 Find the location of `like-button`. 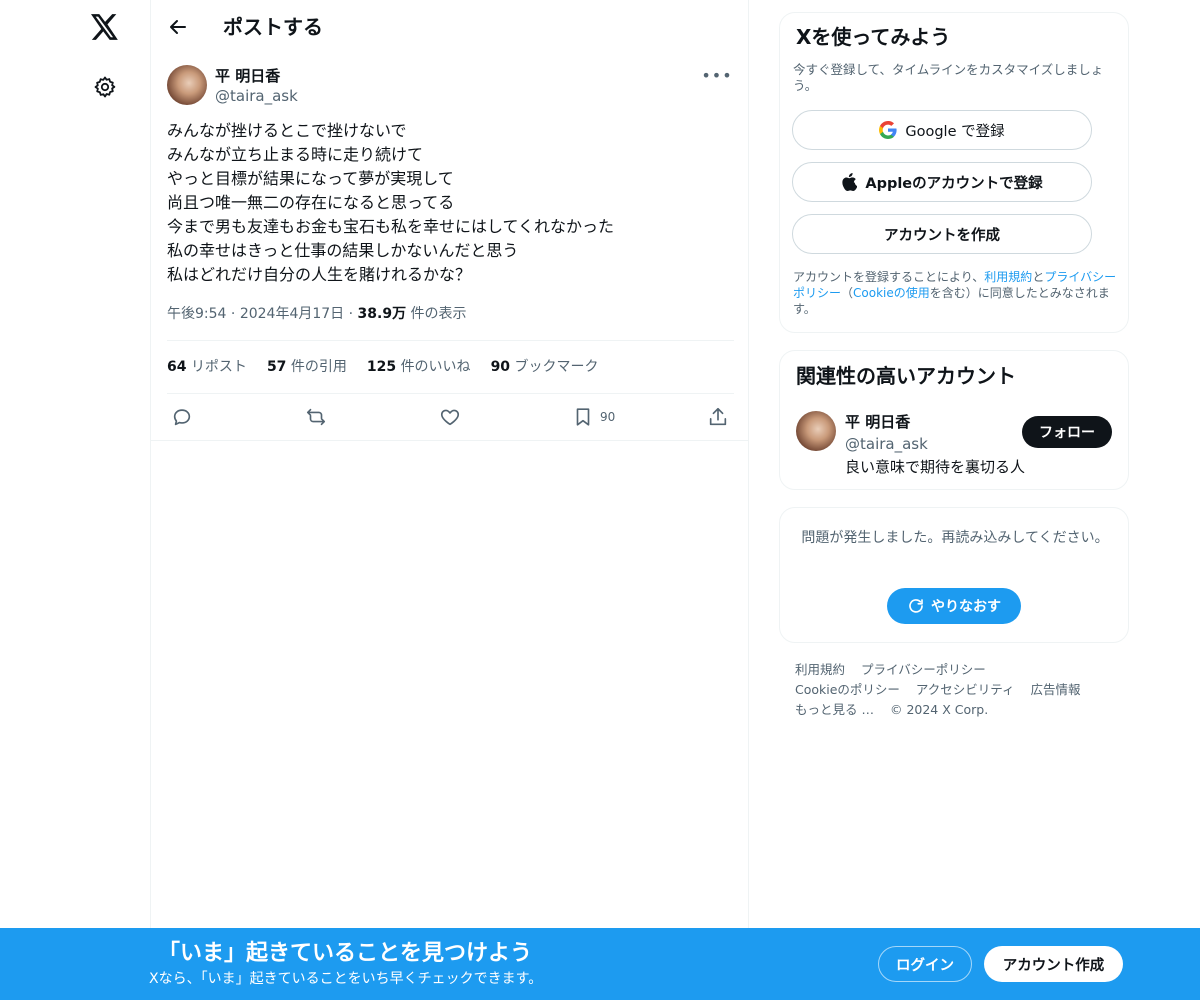

like-button is located at coordinates (450, 417).